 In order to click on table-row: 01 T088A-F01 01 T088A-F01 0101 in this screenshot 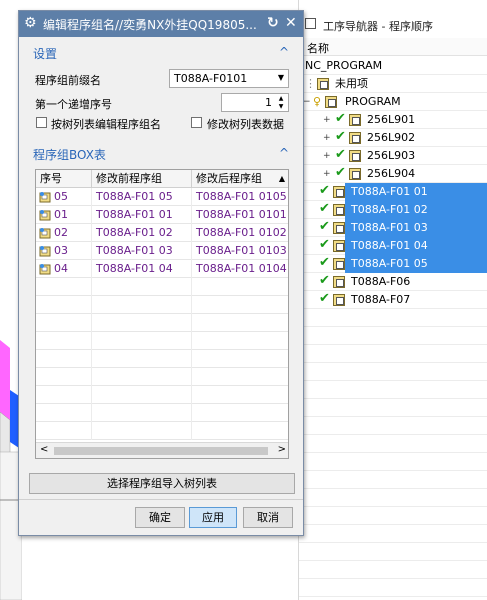, I will do `click(162, 215)`.